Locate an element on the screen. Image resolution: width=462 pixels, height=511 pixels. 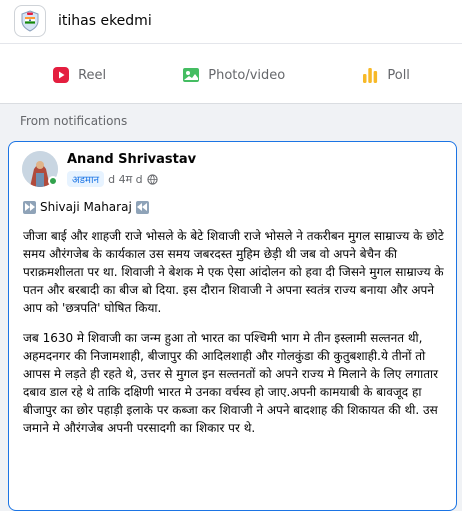
poll-icon is located at coordinates (370, 75).